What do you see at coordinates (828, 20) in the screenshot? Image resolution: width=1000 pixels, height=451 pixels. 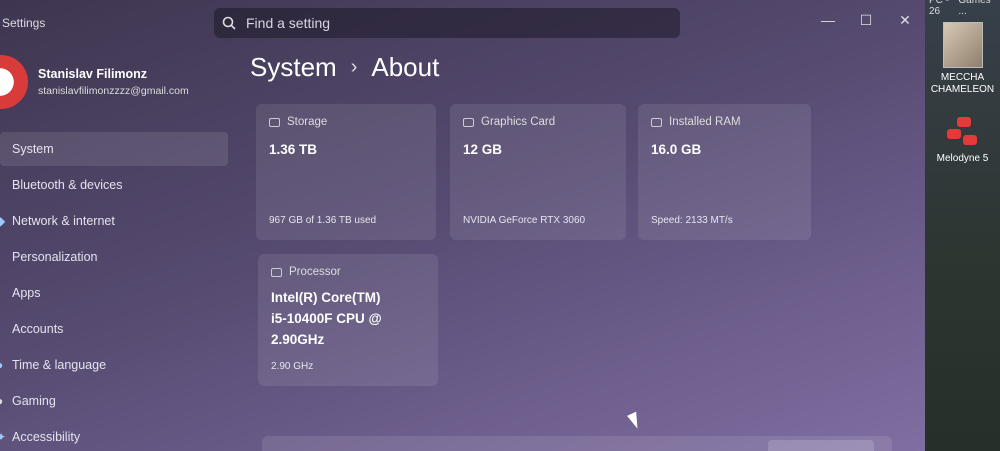 I see `minimize-button: —` at bounding box center [828, 20].